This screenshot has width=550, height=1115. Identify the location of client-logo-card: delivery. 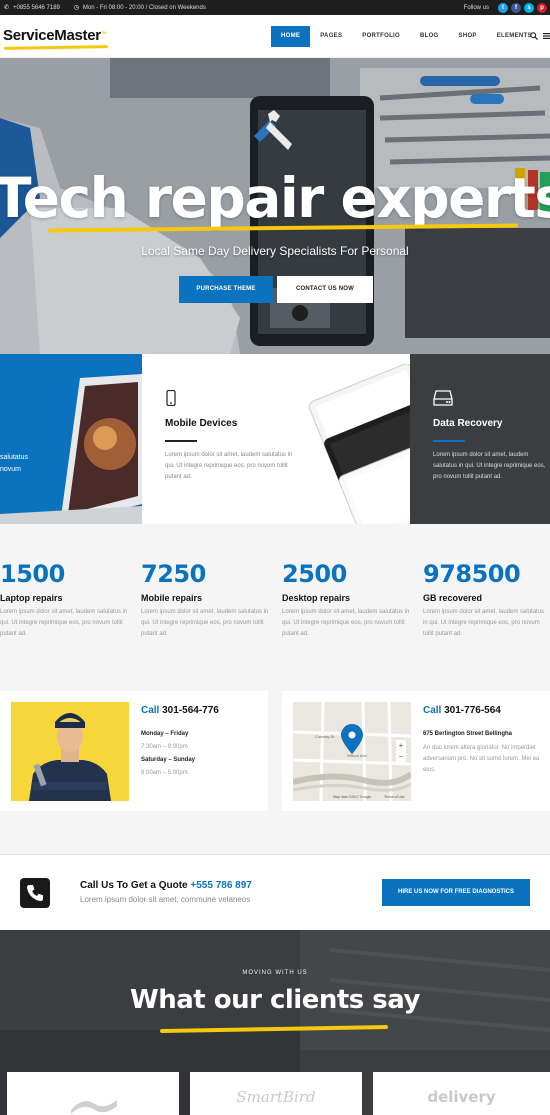
(461, 1093).